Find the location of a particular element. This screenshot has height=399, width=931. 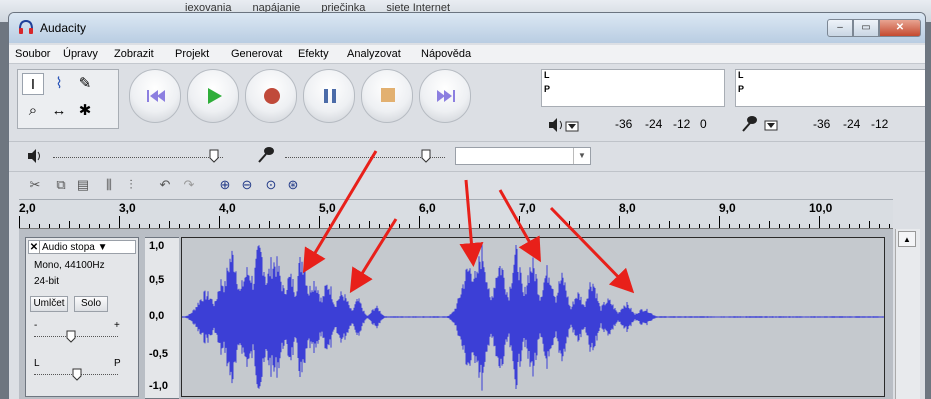

output-volume-slider is located at coordinates (138, 156).